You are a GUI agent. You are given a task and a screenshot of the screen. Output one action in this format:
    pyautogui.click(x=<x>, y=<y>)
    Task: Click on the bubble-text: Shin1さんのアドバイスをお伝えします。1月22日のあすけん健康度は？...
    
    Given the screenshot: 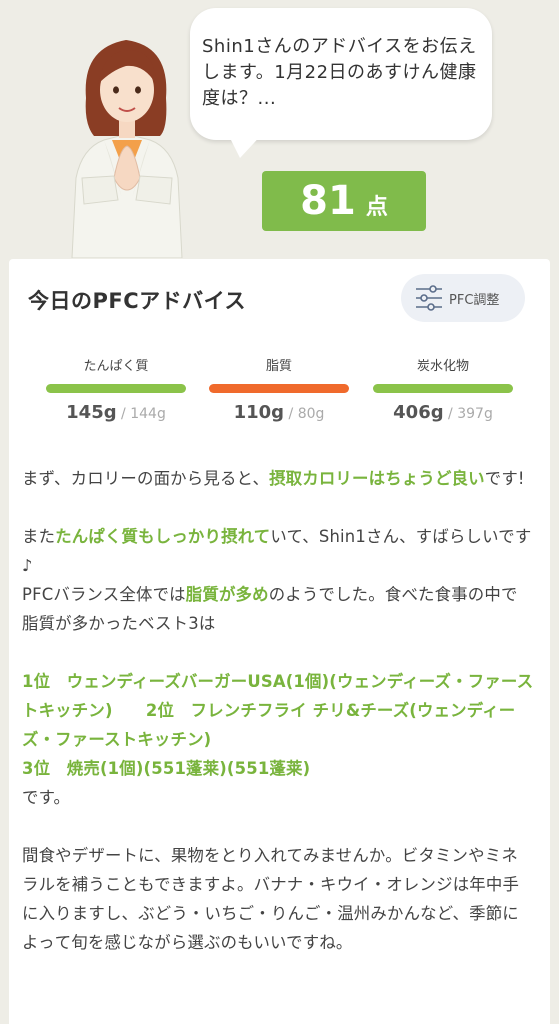 What is the action you would take?
    pyautogui.click(x=339, y=72)
    